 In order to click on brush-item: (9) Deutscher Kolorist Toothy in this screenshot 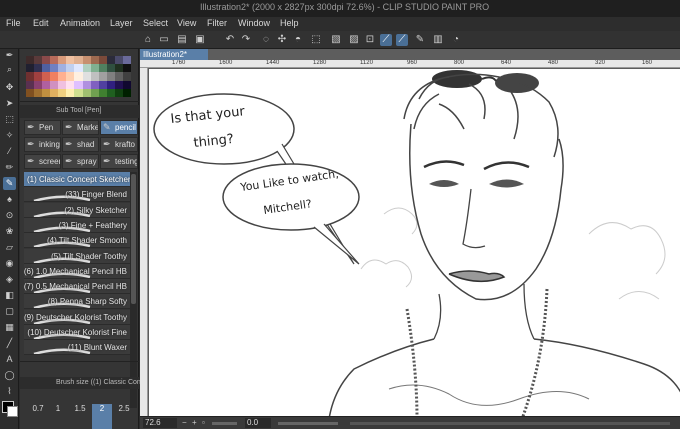, I will do `click(77, 317)`.